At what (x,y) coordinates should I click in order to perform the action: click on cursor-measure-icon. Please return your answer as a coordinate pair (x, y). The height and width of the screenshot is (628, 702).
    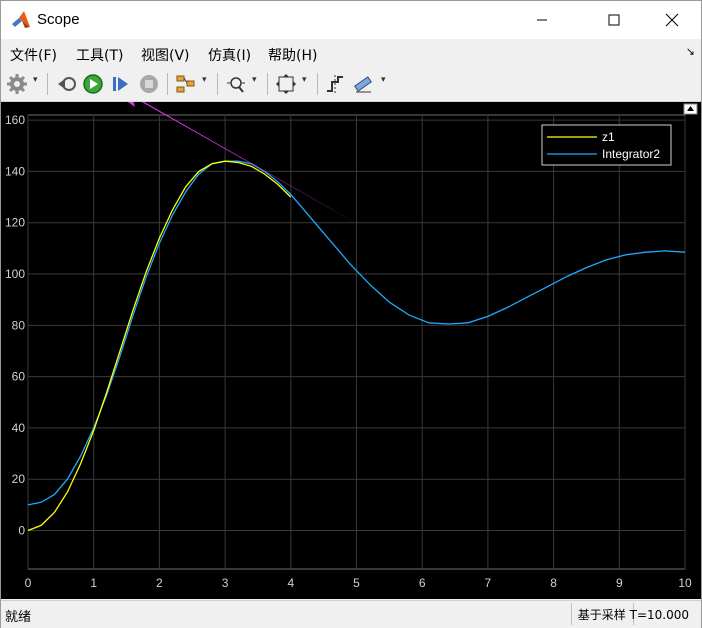
    Looking at the image, I should click on (335, 84).